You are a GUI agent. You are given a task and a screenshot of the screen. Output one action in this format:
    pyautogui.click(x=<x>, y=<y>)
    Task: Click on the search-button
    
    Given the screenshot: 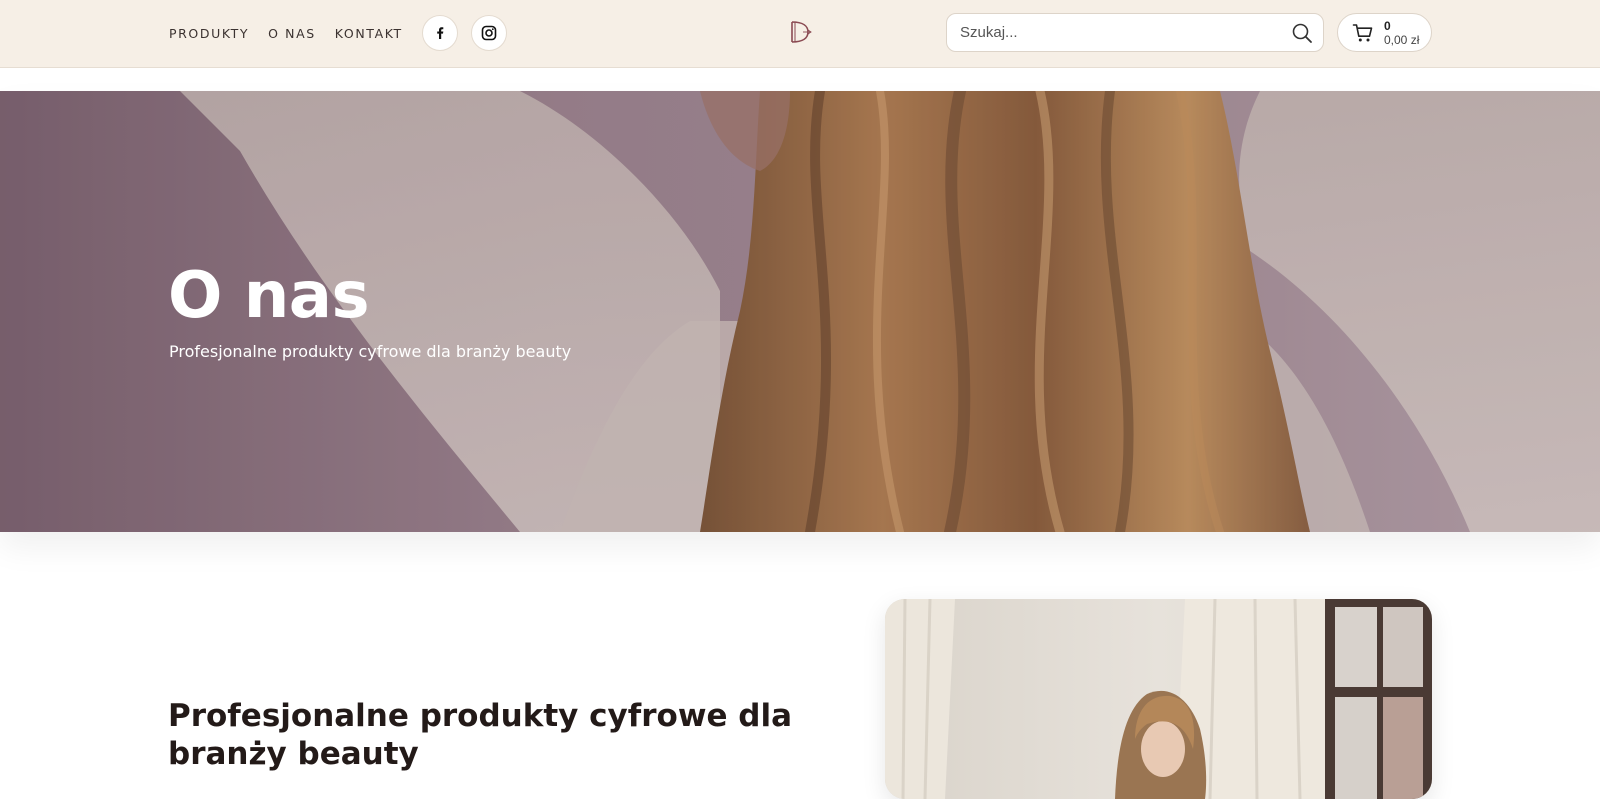 What is the action you would take?
    pyautogui.click(x=1302, y=33)
    